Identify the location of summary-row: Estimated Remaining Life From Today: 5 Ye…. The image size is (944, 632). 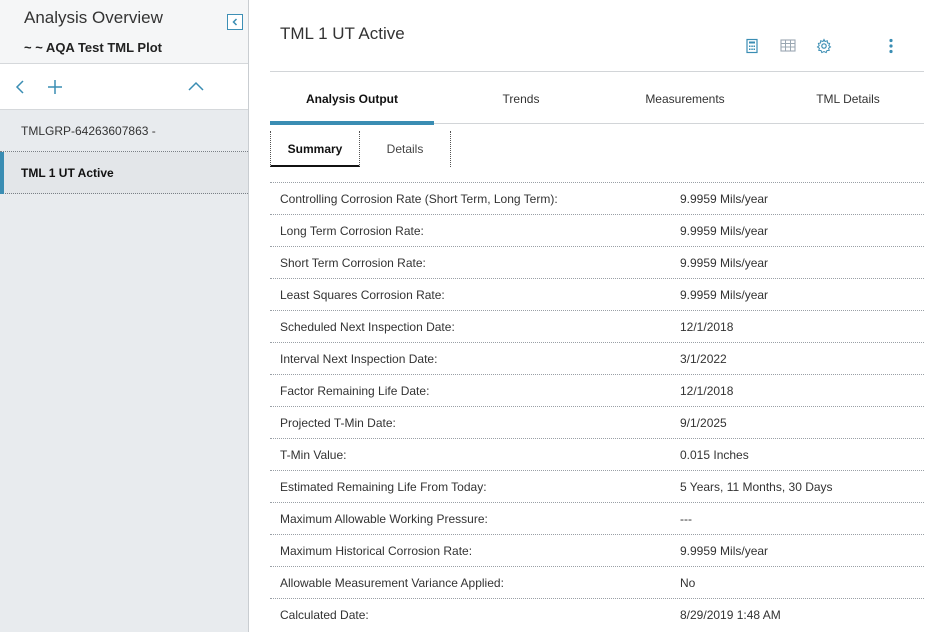
(597, 486).